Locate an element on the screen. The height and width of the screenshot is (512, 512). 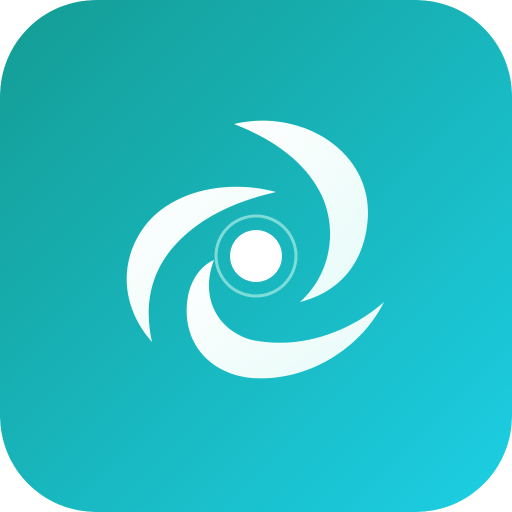
center-dot is located at coordinates (256, 256).